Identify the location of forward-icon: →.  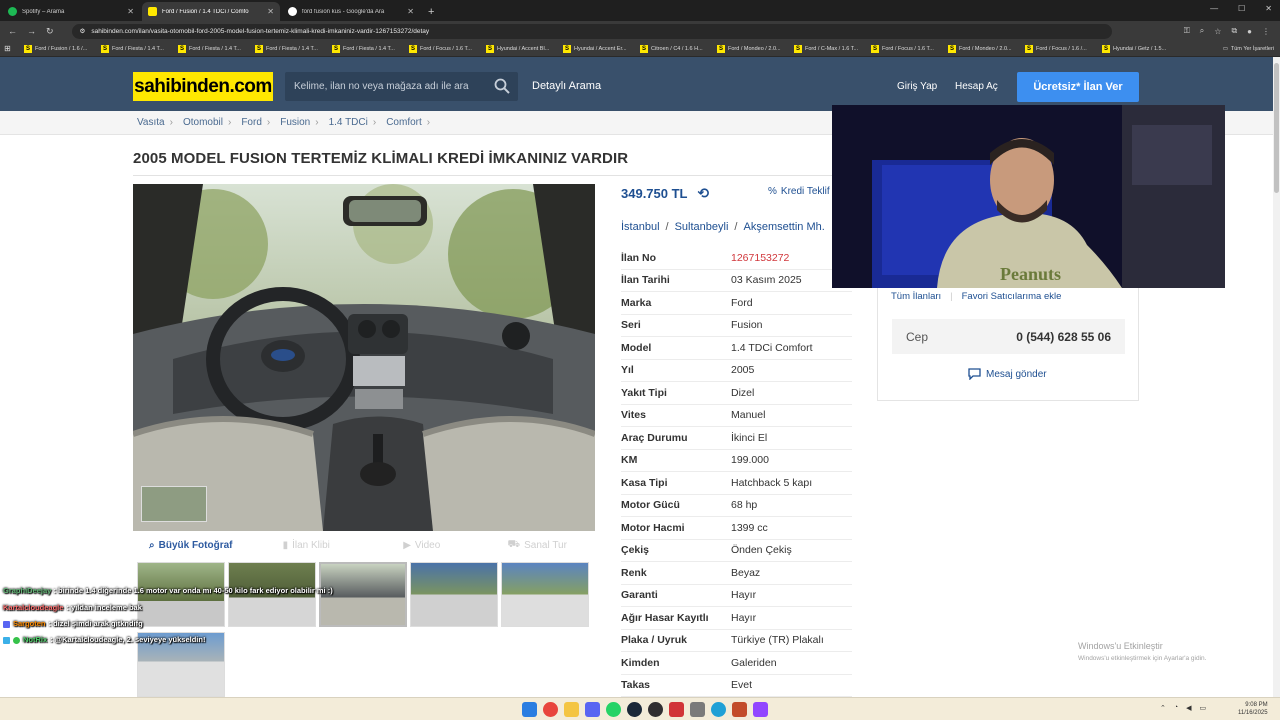
(31, 31).